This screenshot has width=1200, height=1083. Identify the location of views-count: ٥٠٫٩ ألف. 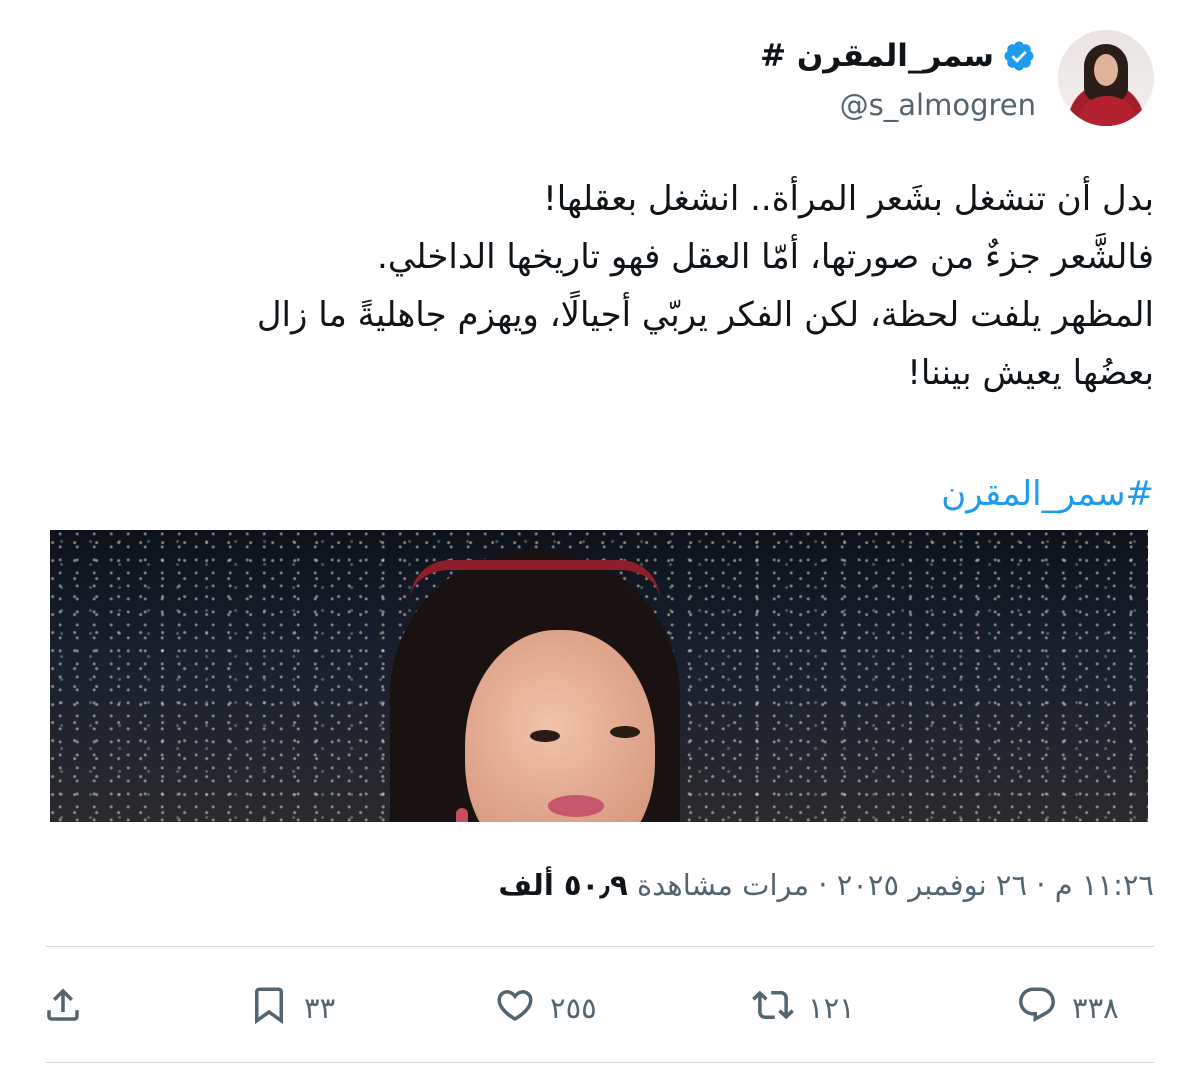
(563, 885).